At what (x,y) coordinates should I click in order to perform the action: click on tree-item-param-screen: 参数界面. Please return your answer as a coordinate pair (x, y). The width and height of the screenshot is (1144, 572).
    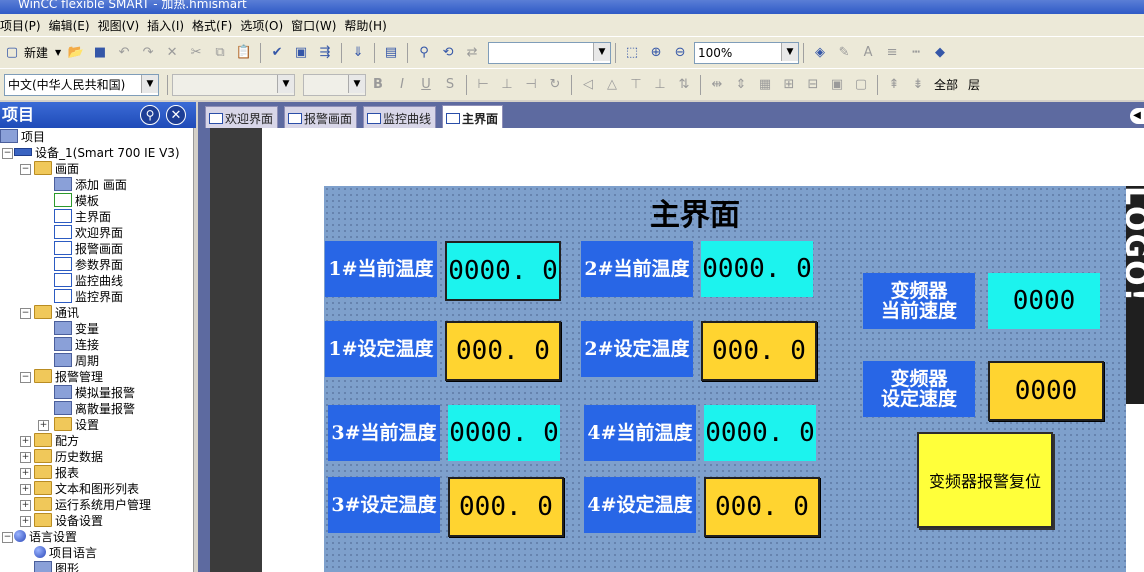
    Looking at the image, I should click on (88, 264).